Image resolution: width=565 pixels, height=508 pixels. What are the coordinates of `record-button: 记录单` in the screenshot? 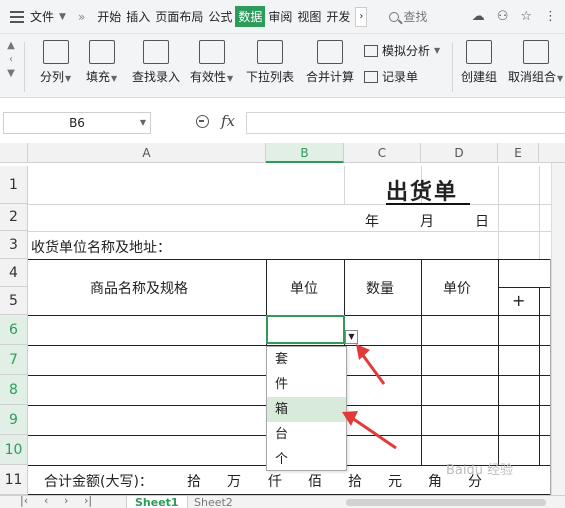 It's located at (391, 76).